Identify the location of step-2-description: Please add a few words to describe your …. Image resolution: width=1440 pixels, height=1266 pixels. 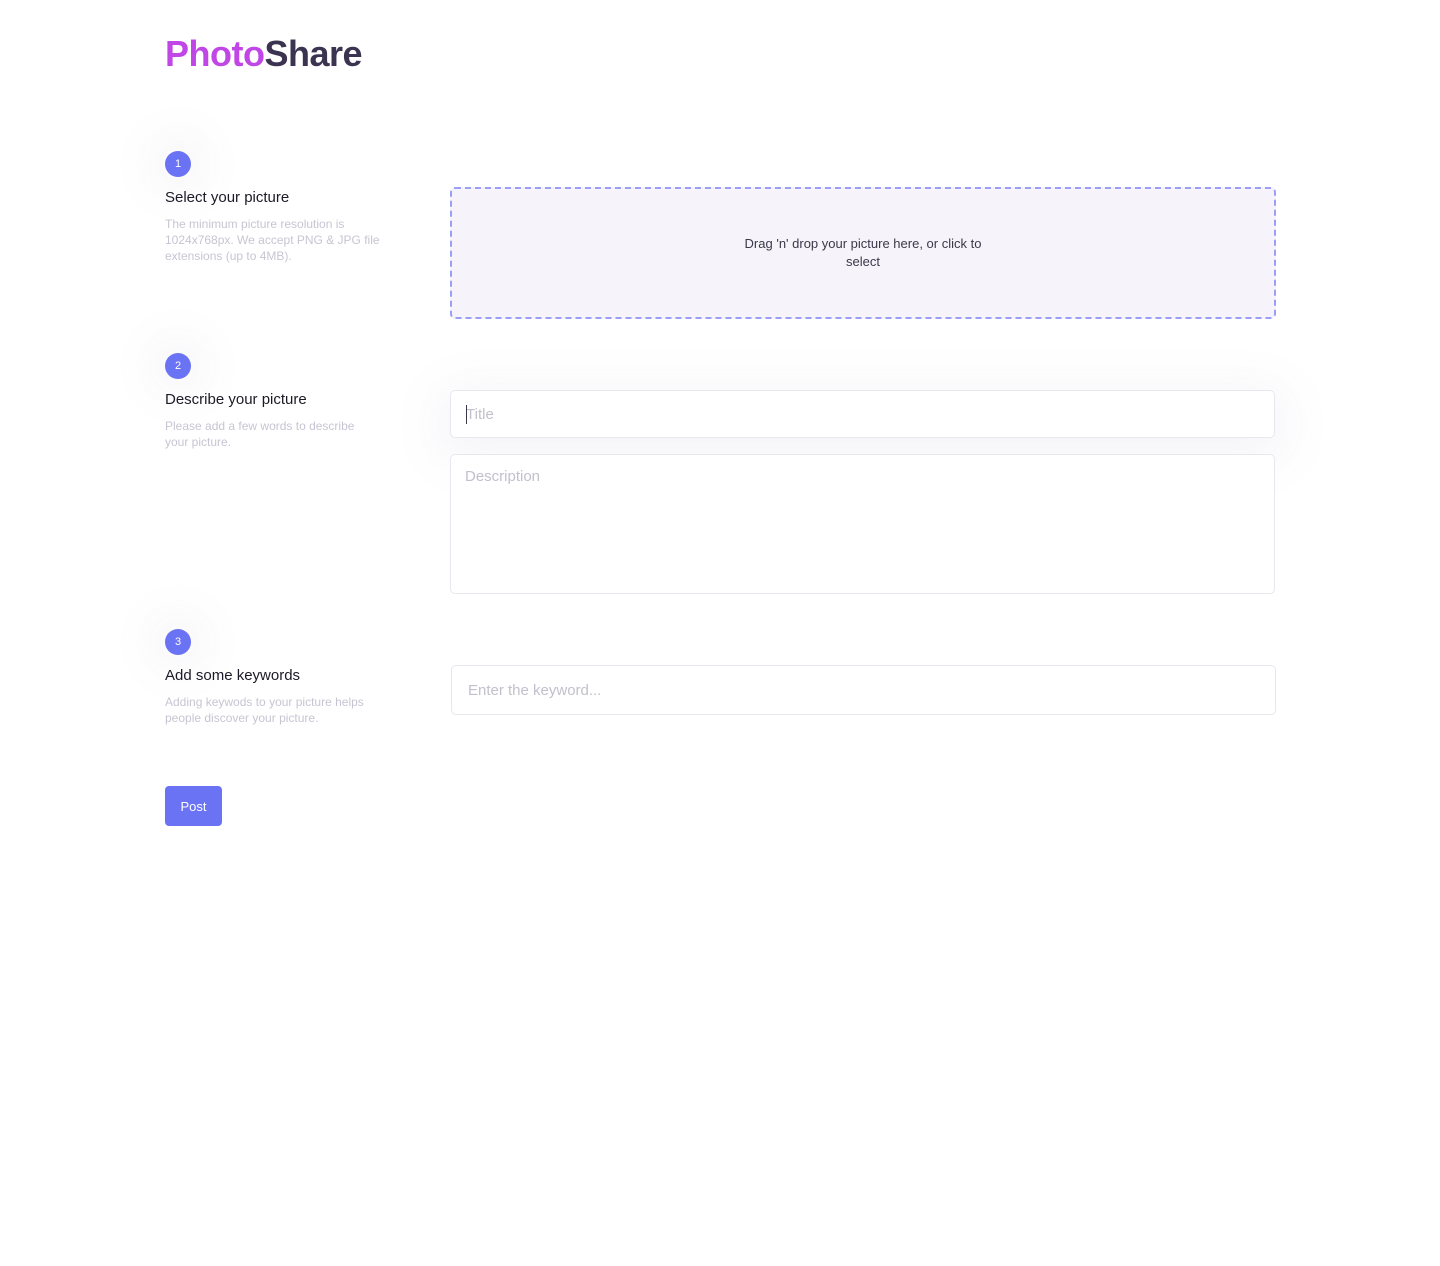
(260, 434).